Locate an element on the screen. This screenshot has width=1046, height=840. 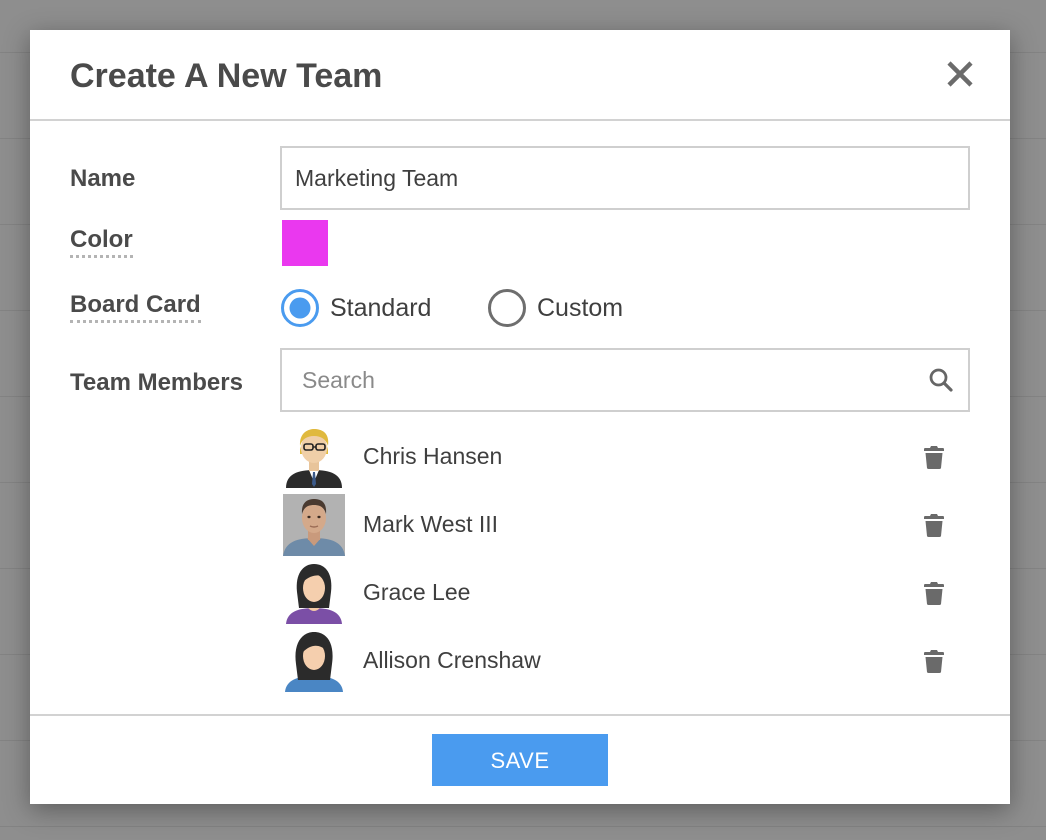
member-name: Mark West III is located at coordinates (431, 524).